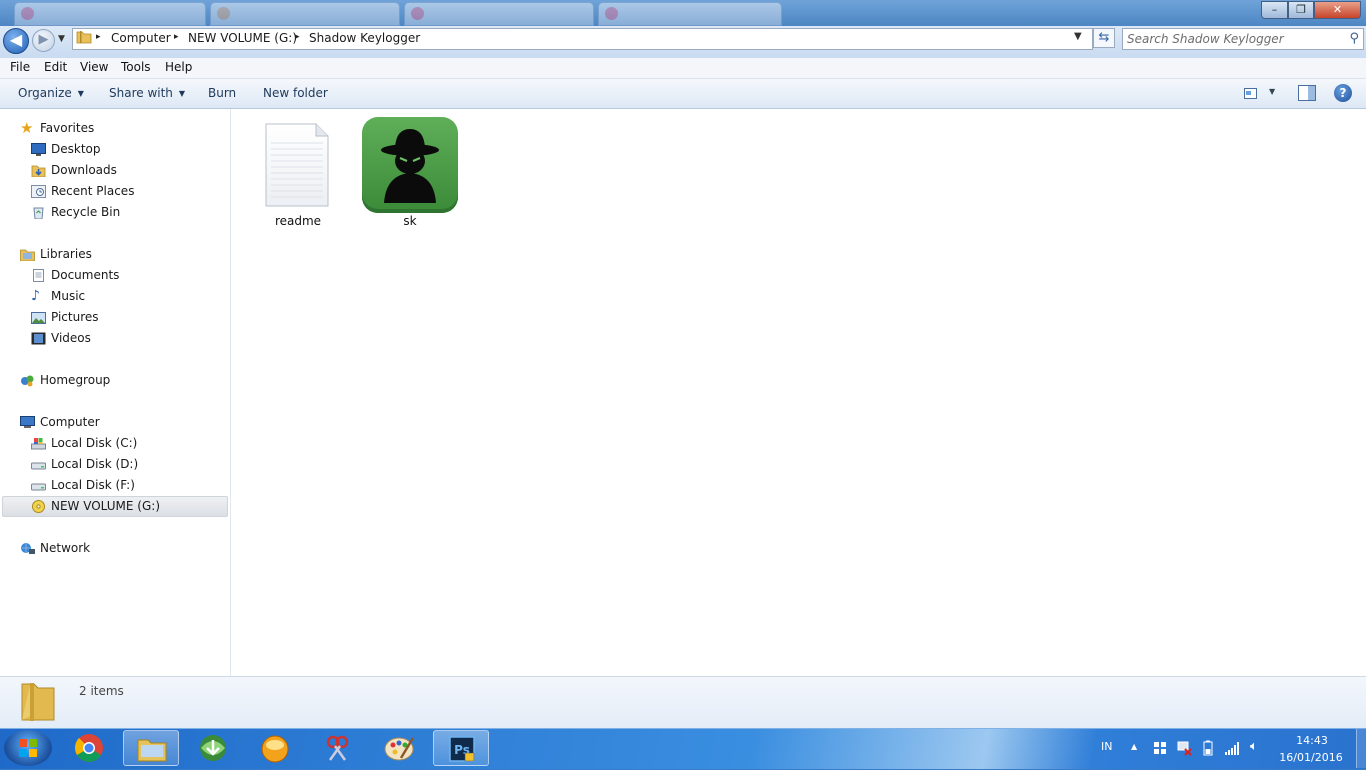  Describe the element at coordinates (27, 422) in the screenshot. I see `computer-icon` at that location.